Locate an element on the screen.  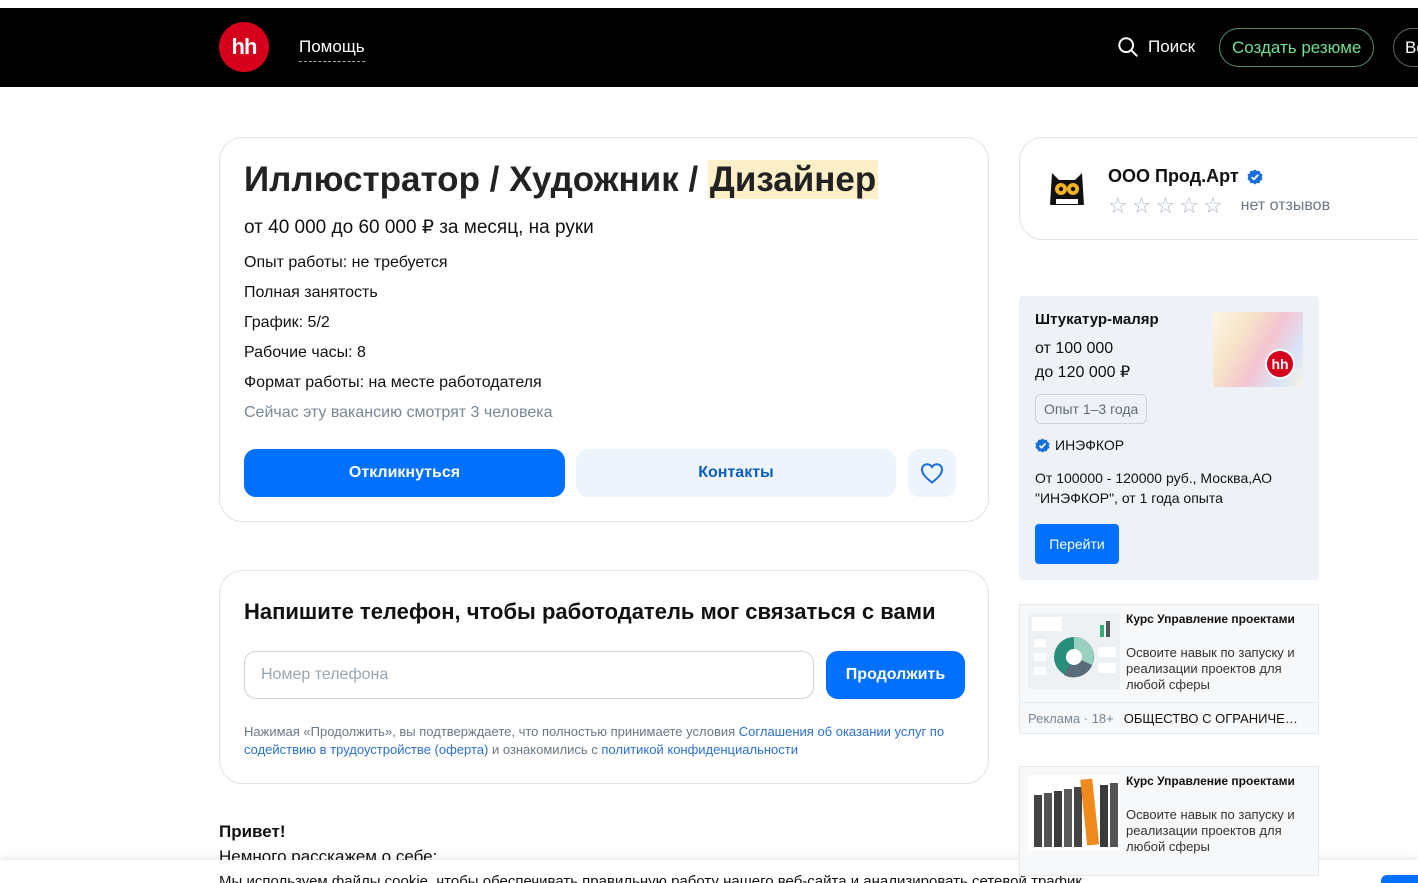
schedule-info: График: 5/2 is located at coordinates (287, 322).